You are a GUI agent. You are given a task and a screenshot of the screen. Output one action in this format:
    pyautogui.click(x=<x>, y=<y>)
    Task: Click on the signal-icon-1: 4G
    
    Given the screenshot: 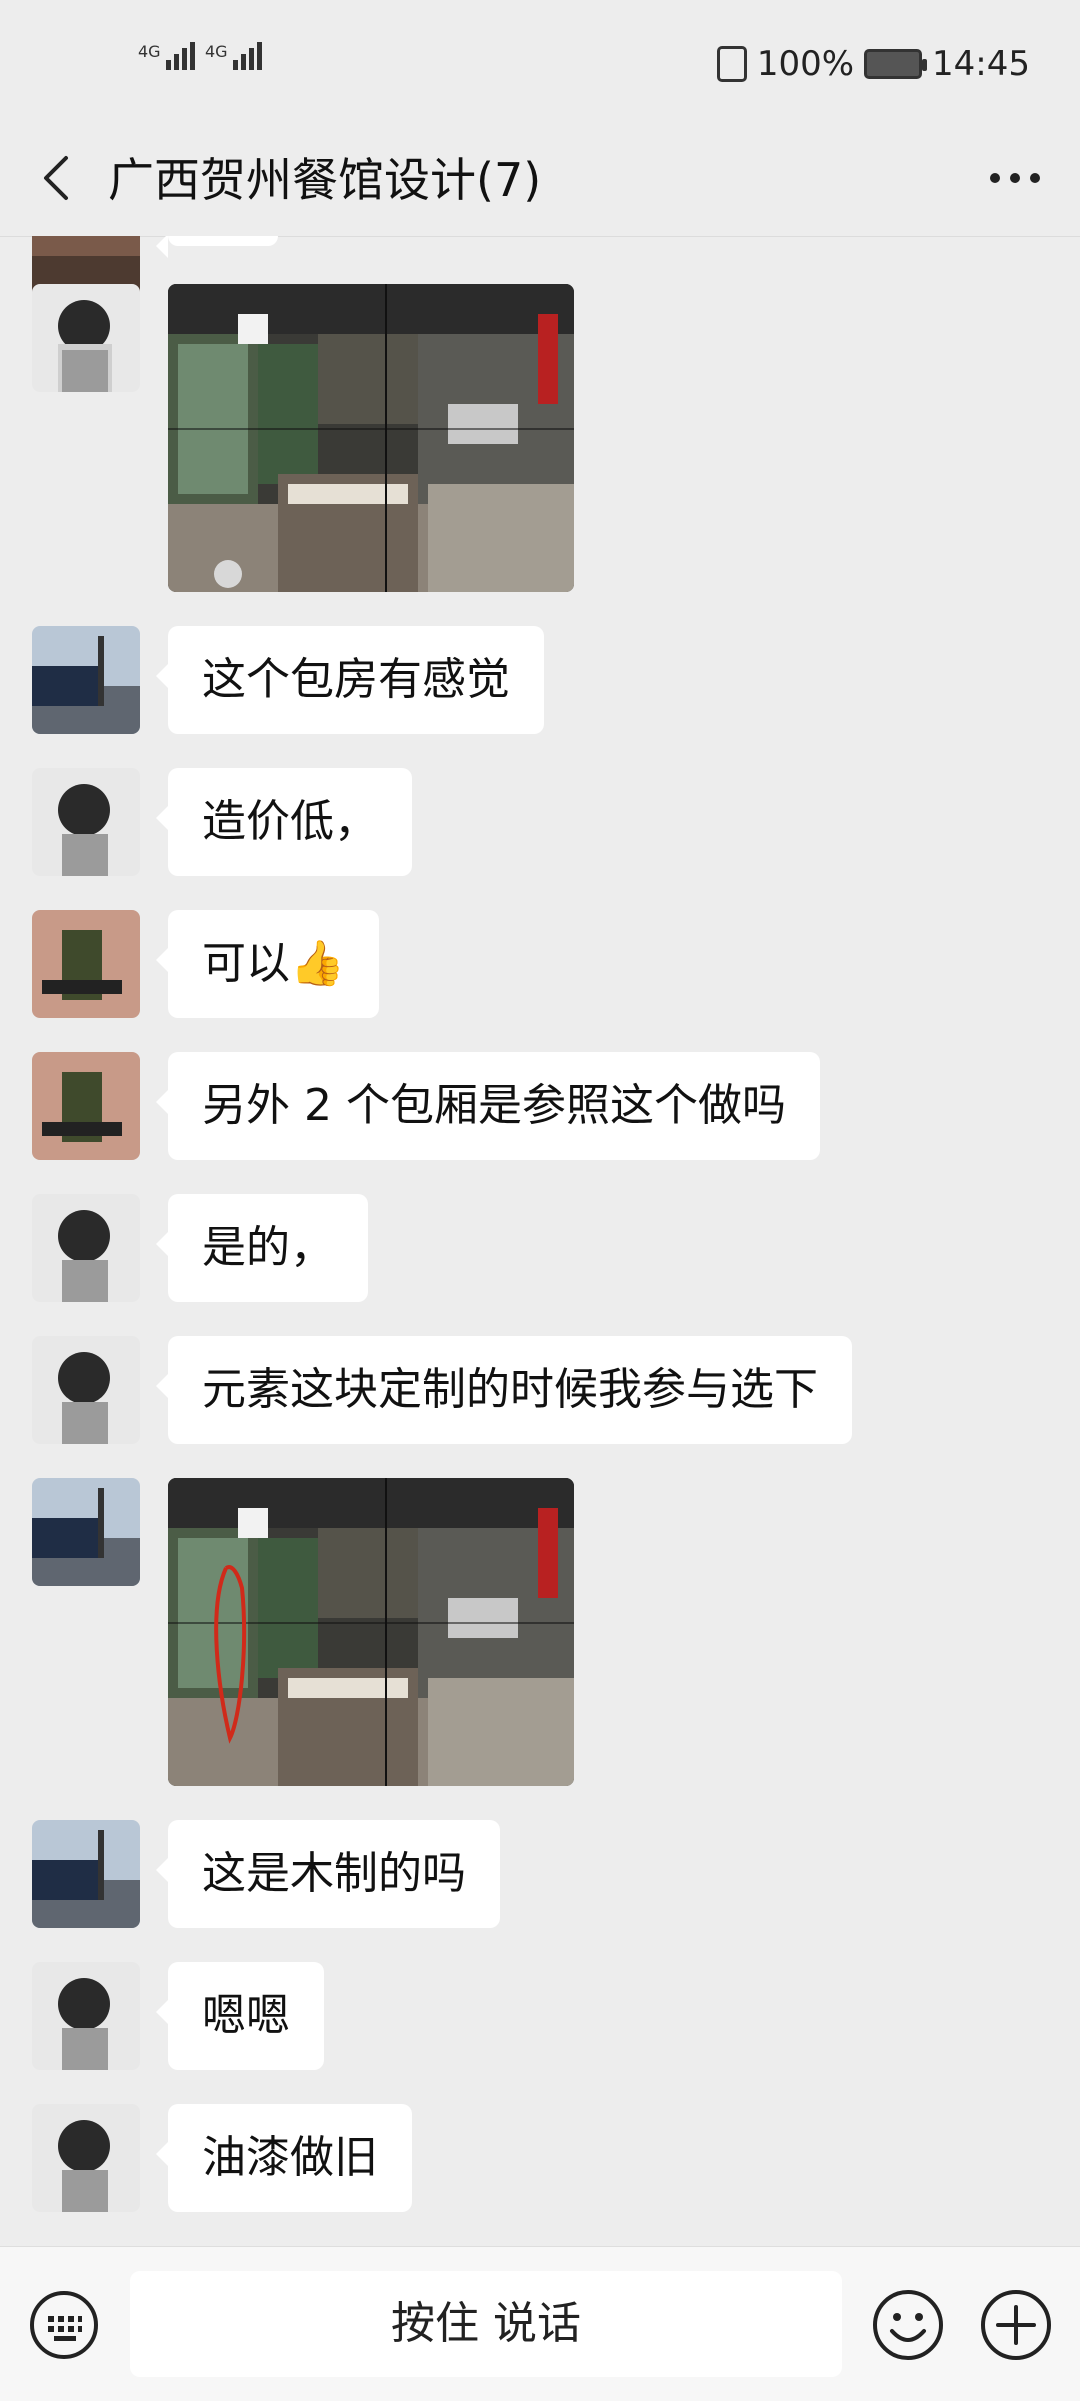 What is the action you would take?
    pyautogui.click(x=168, y=56)
    